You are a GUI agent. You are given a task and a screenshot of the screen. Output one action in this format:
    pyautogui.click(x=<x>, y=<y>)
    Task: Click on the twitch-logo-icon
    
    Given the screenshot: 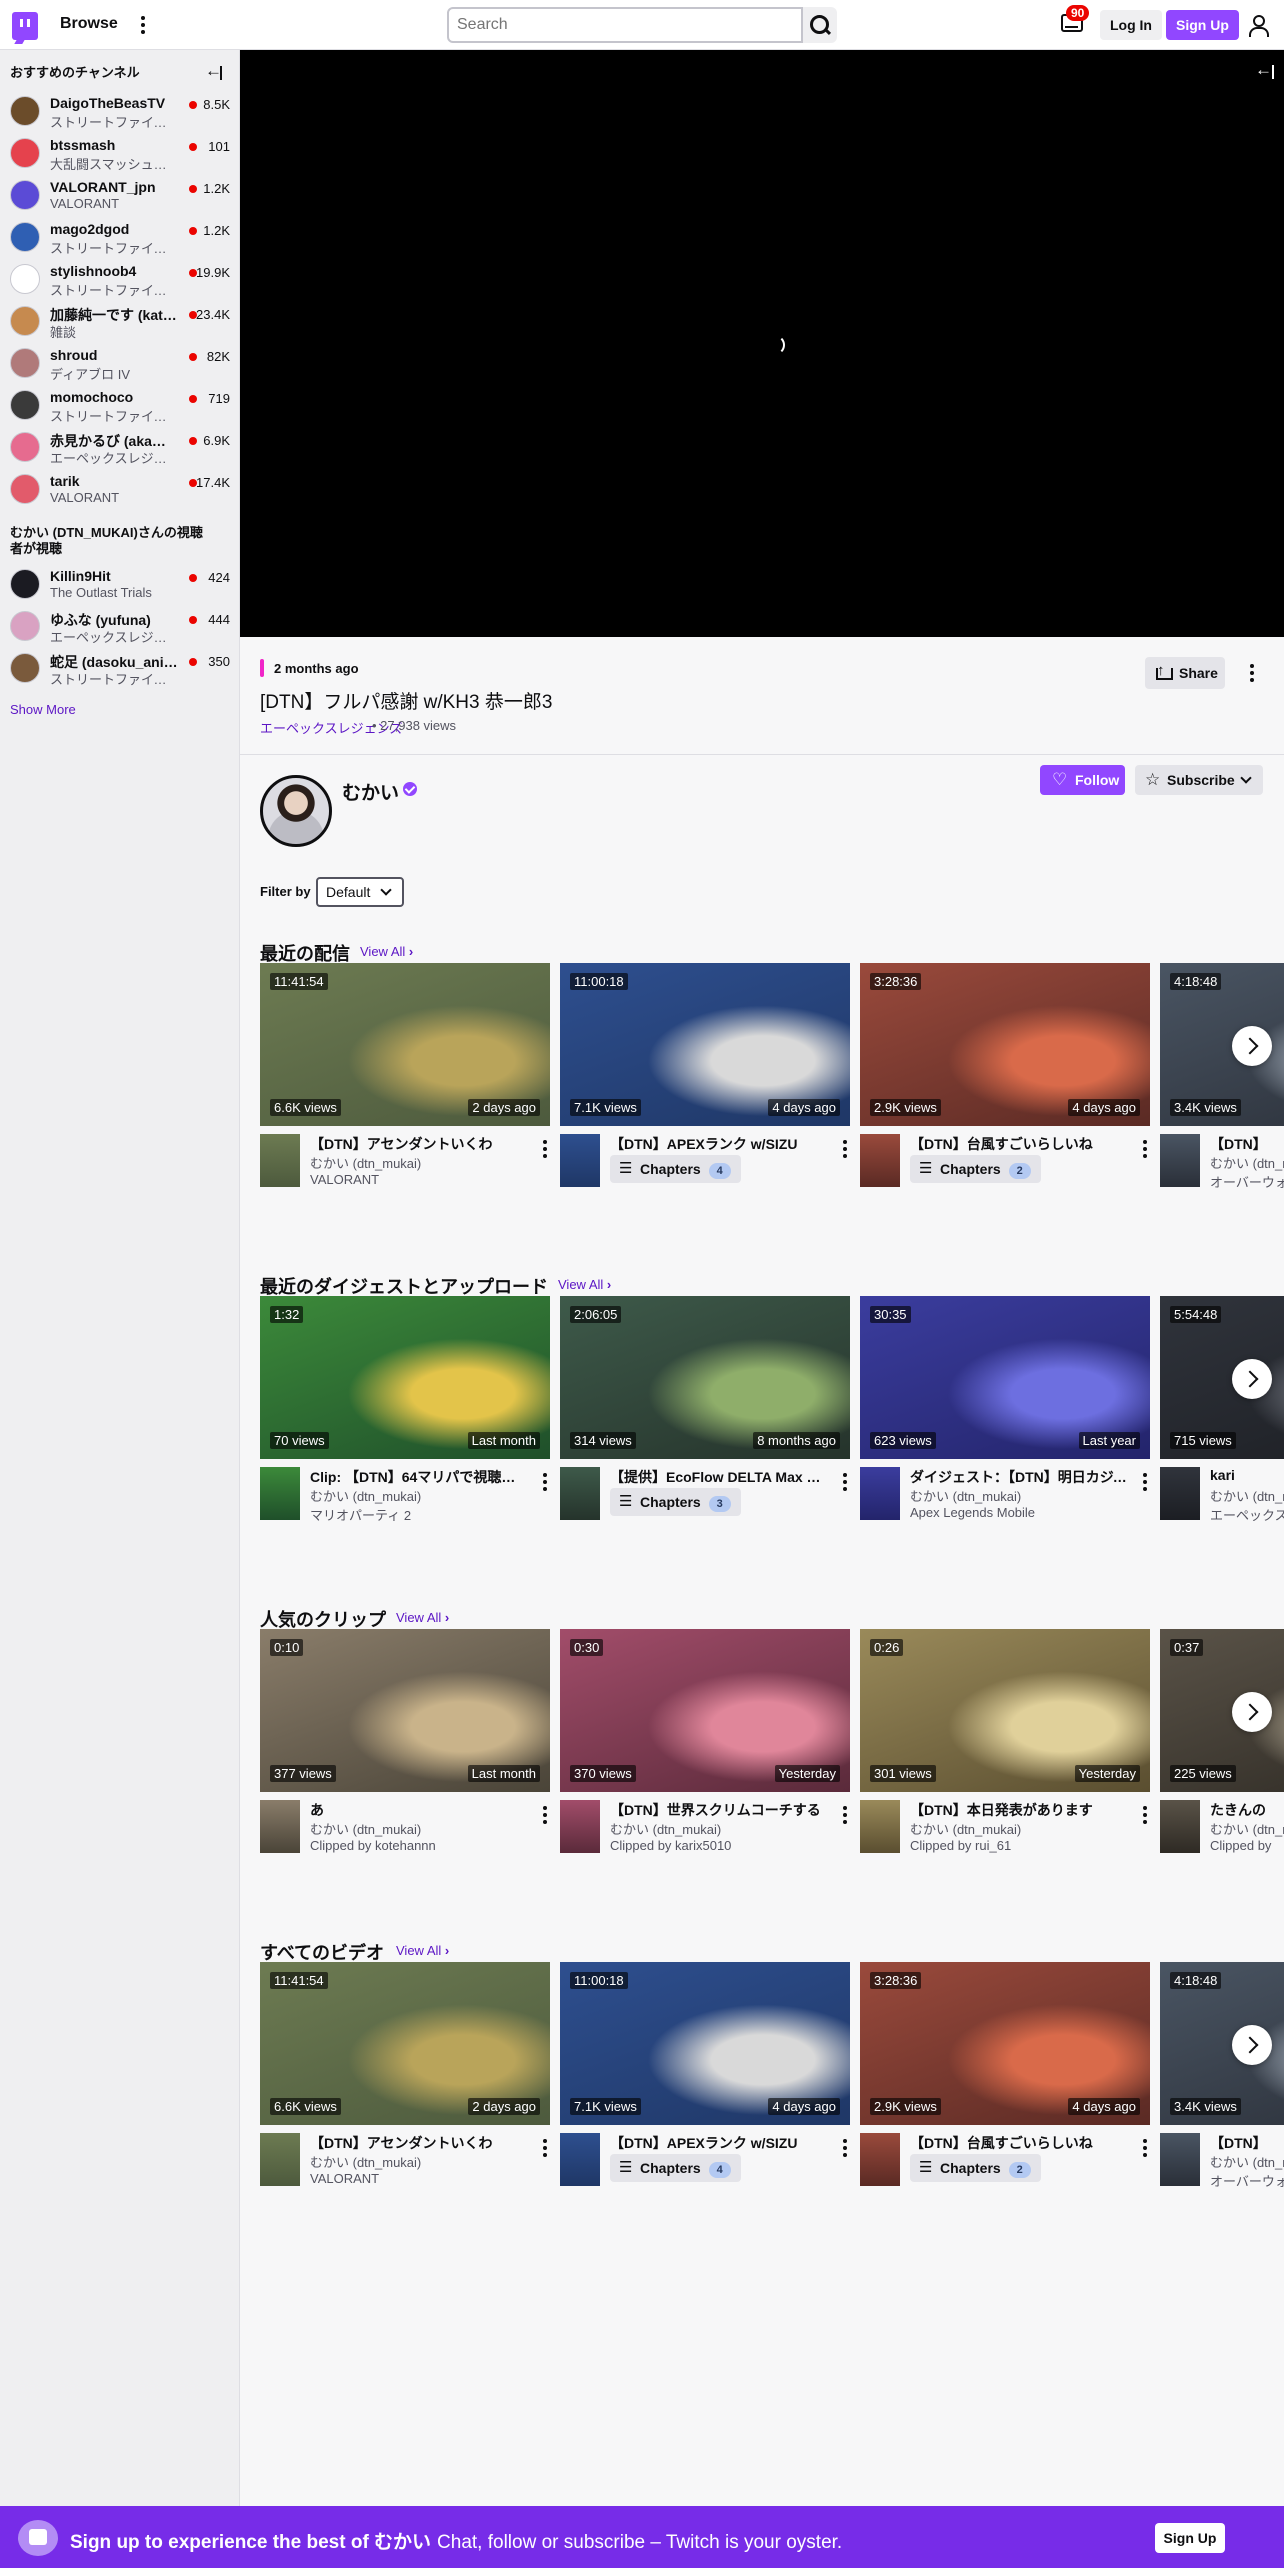 What is the action you would take?
    pyautogui.click(x=25, y=26)
    